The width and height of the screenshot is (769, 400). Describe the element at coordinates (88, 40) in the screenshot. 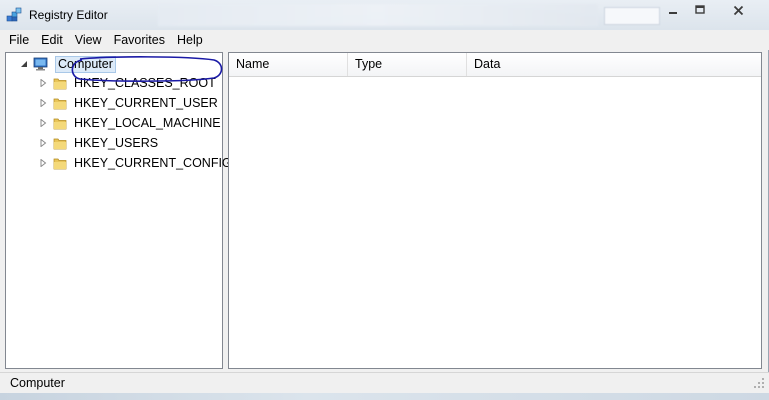

I see `menu-view: View` at that location.